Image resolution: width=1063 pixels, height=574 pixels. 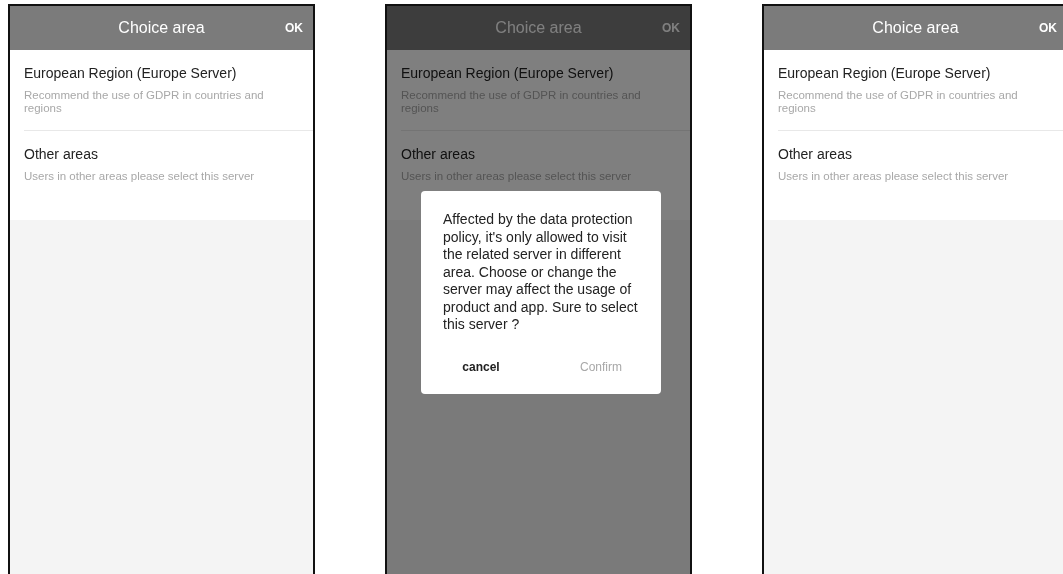 I want to click on dialog-button: cancel, so click(x=481, y=366).